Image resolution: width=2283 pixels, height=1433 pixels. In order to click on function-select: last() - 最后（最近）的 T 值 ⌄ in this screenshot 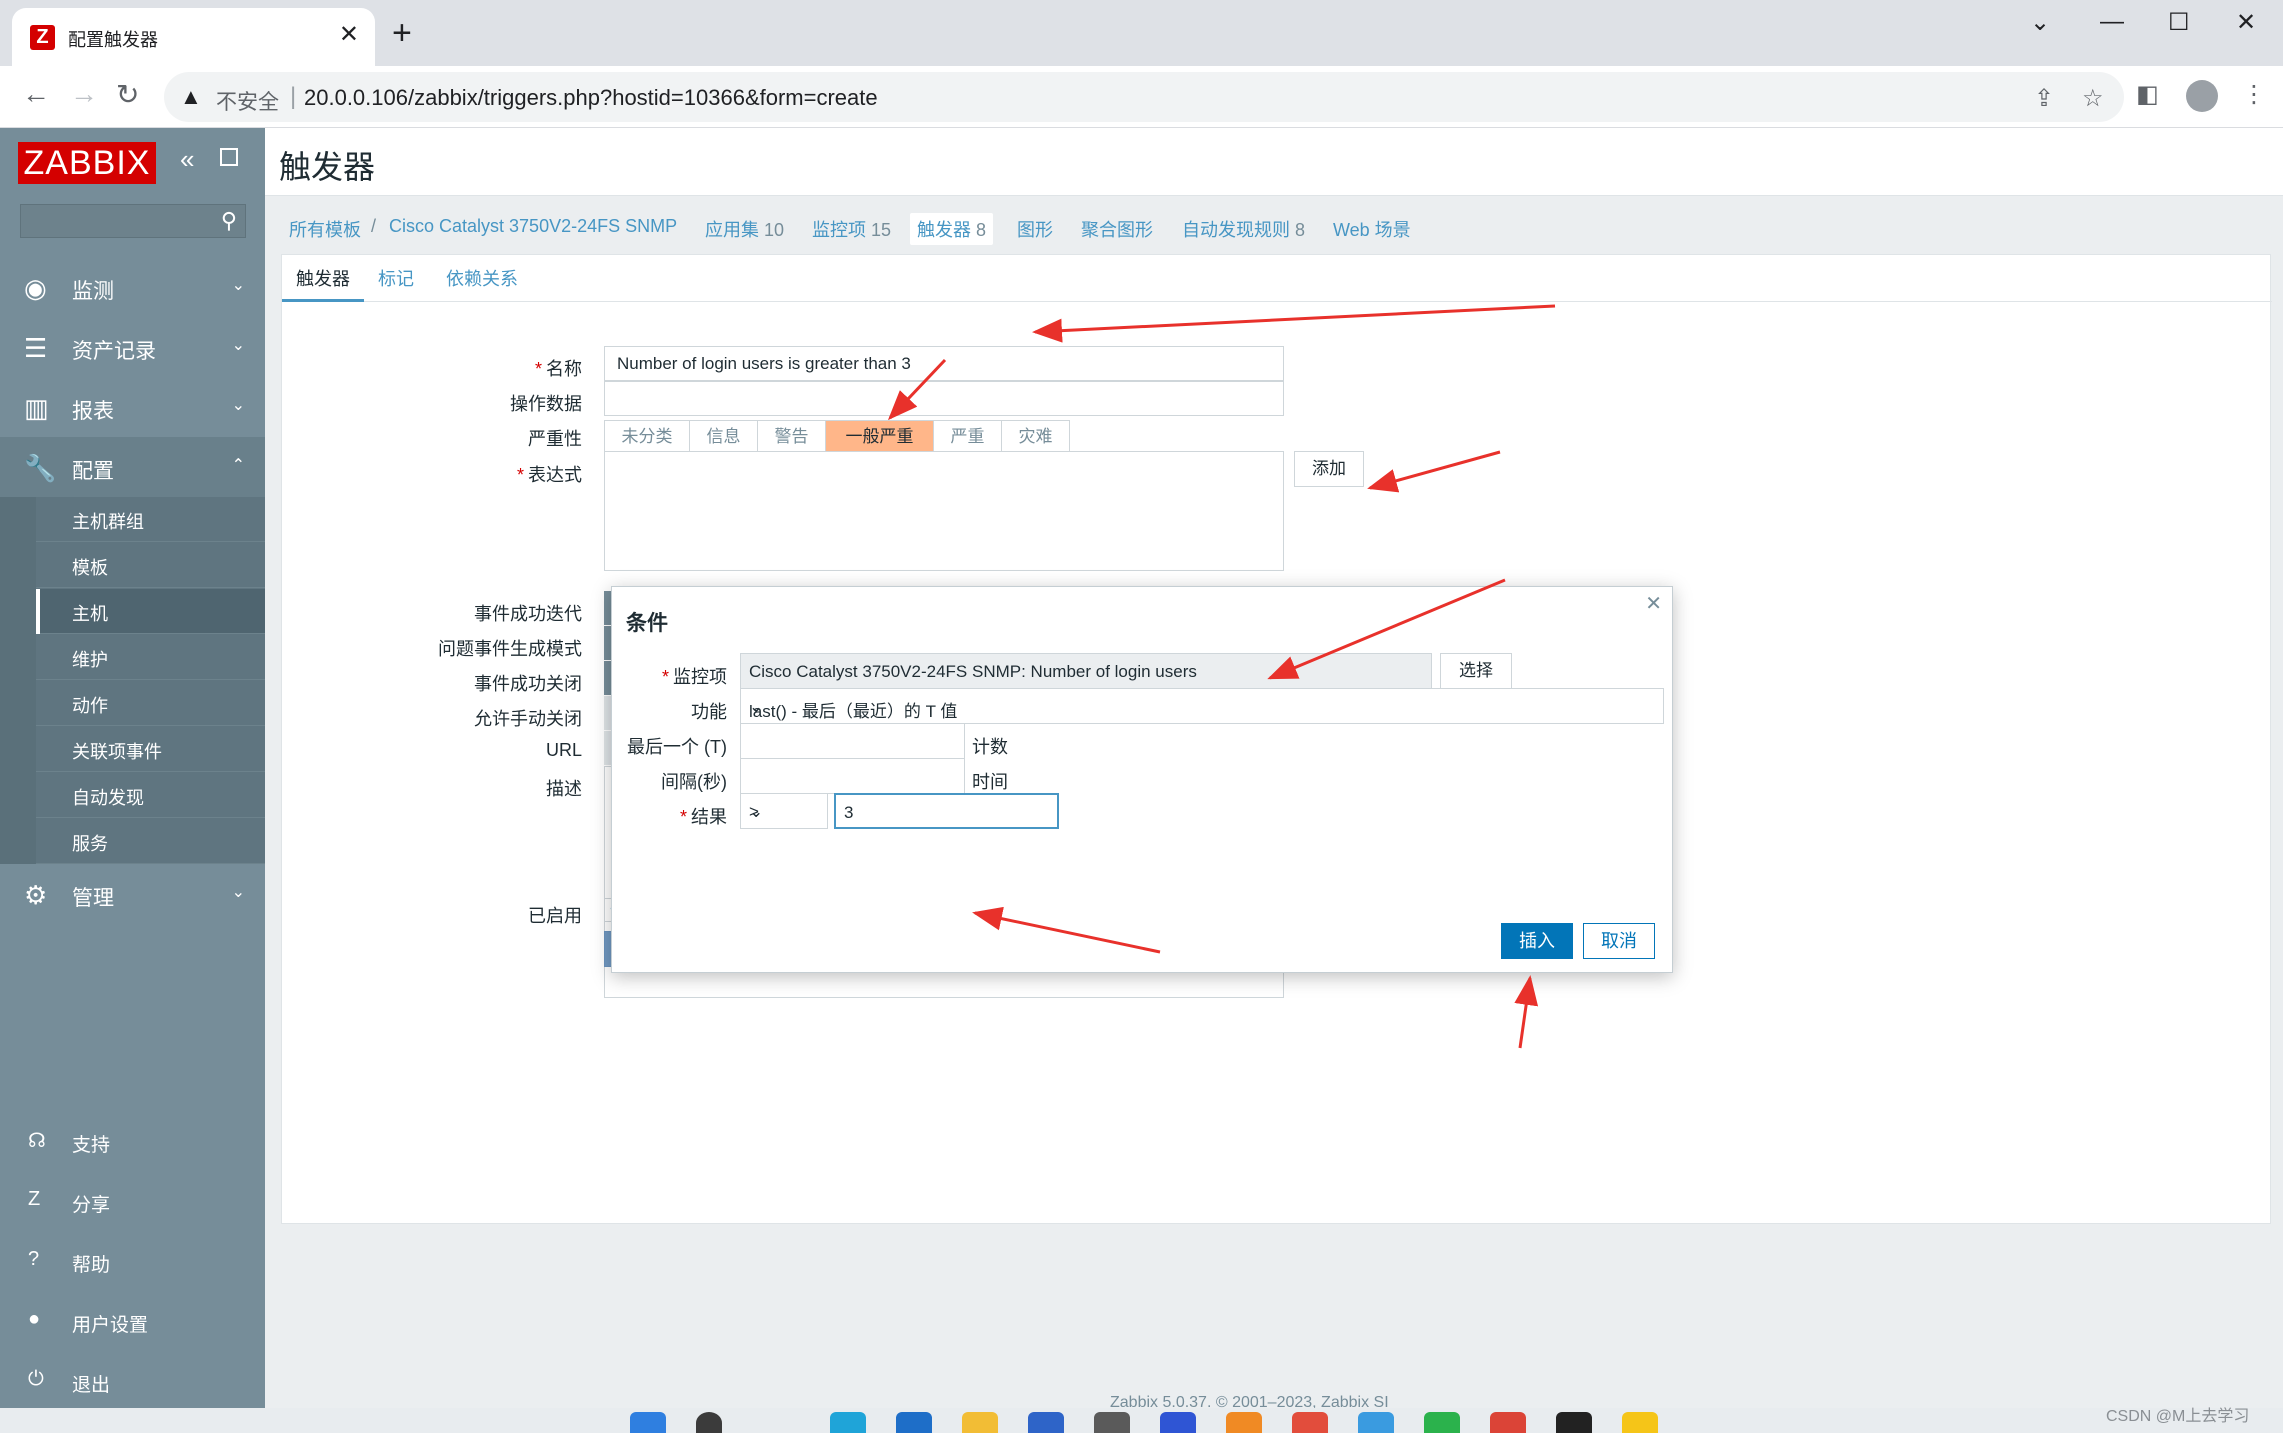, I will do `click(1202, 706)`.